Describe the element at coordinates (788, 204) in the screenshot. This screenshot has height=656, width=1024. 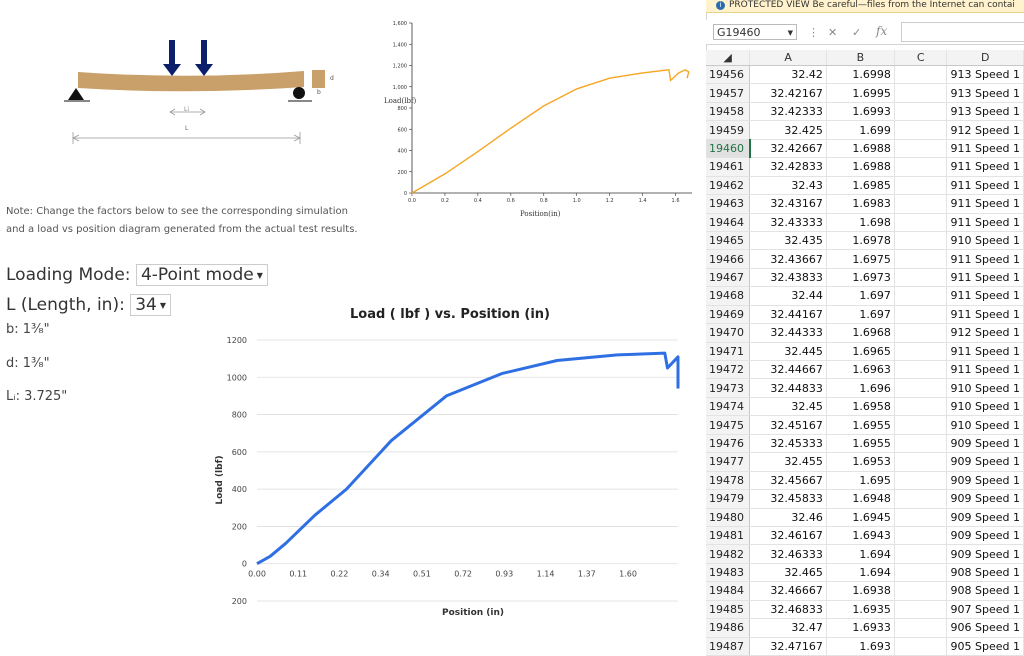
I see `cell-a: 32.43167` at that location.